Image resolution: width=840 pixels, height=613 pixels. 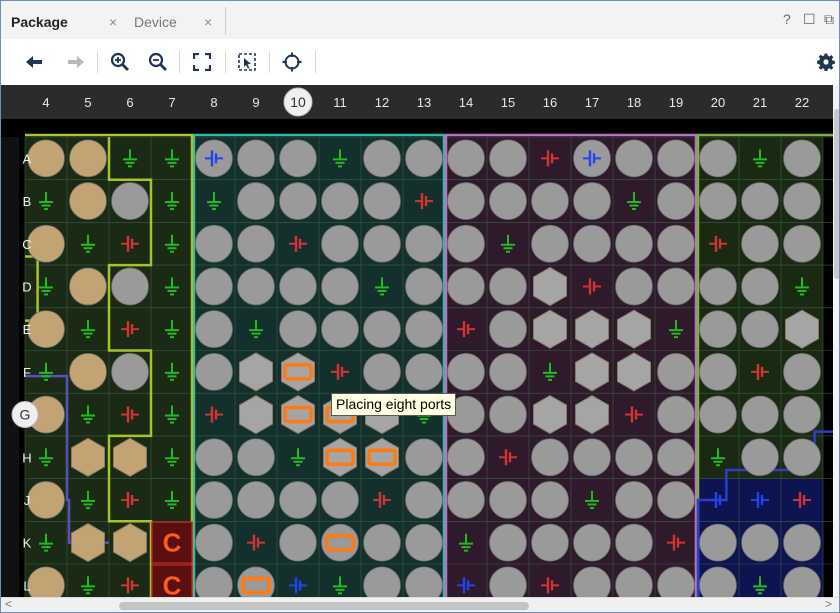 What do you see at coordinates (829, 19) in the screenshot?
I see `float-window-icon: ⧉` at bounding box center [829, 19].